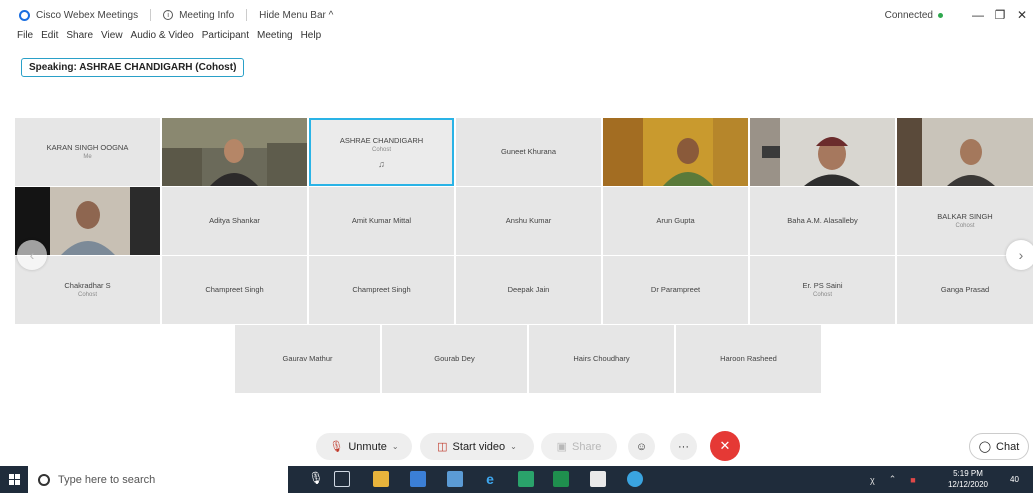  I want to click on photos-icon, so click(598, 479).